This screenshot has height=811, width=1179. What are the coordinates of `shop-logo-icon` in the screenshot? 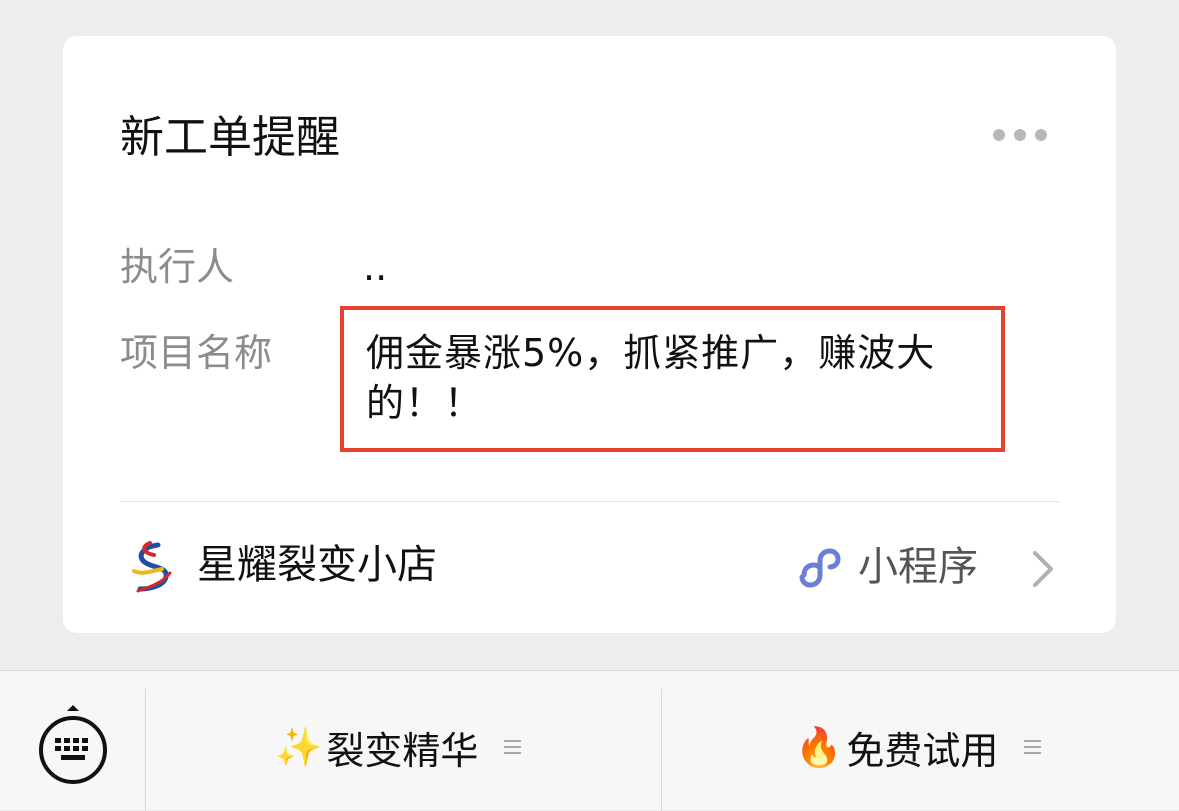 It's located at (152, 567).